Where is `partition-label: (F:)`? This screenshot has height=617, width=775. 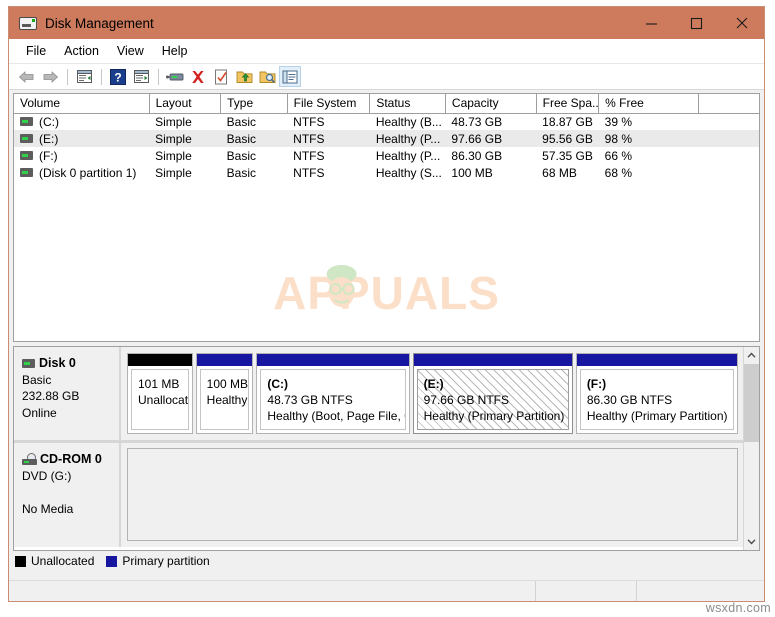
partition-label: (F:) is located at coordinates (596, 384).